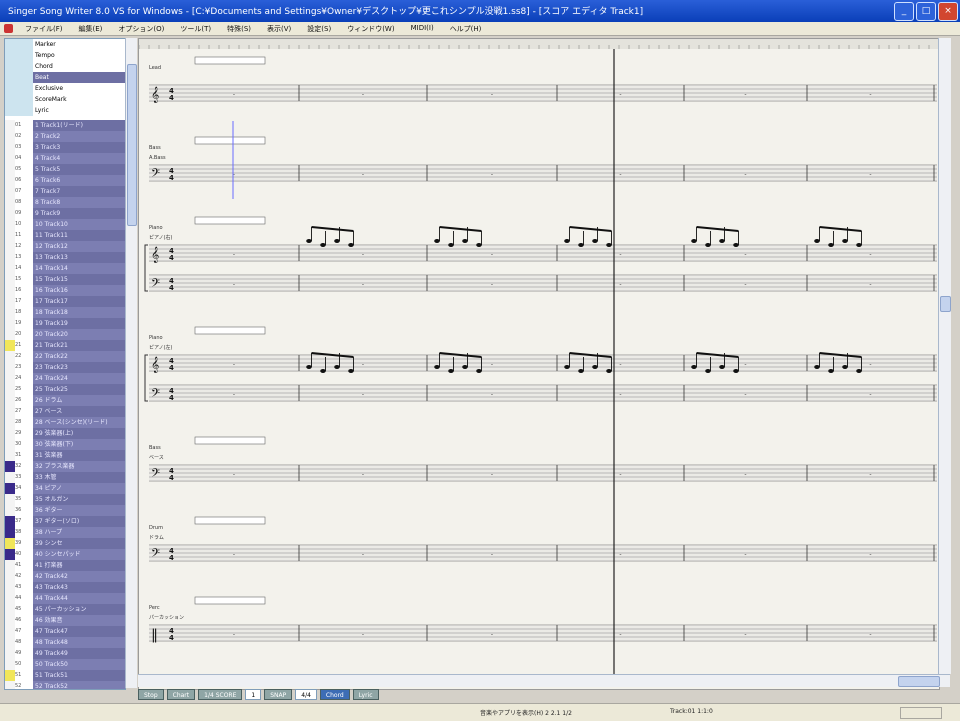 This screenshot has height=721, width=960. I want to click on track-item: 11 0001 11 Track11, so click(65, 235).